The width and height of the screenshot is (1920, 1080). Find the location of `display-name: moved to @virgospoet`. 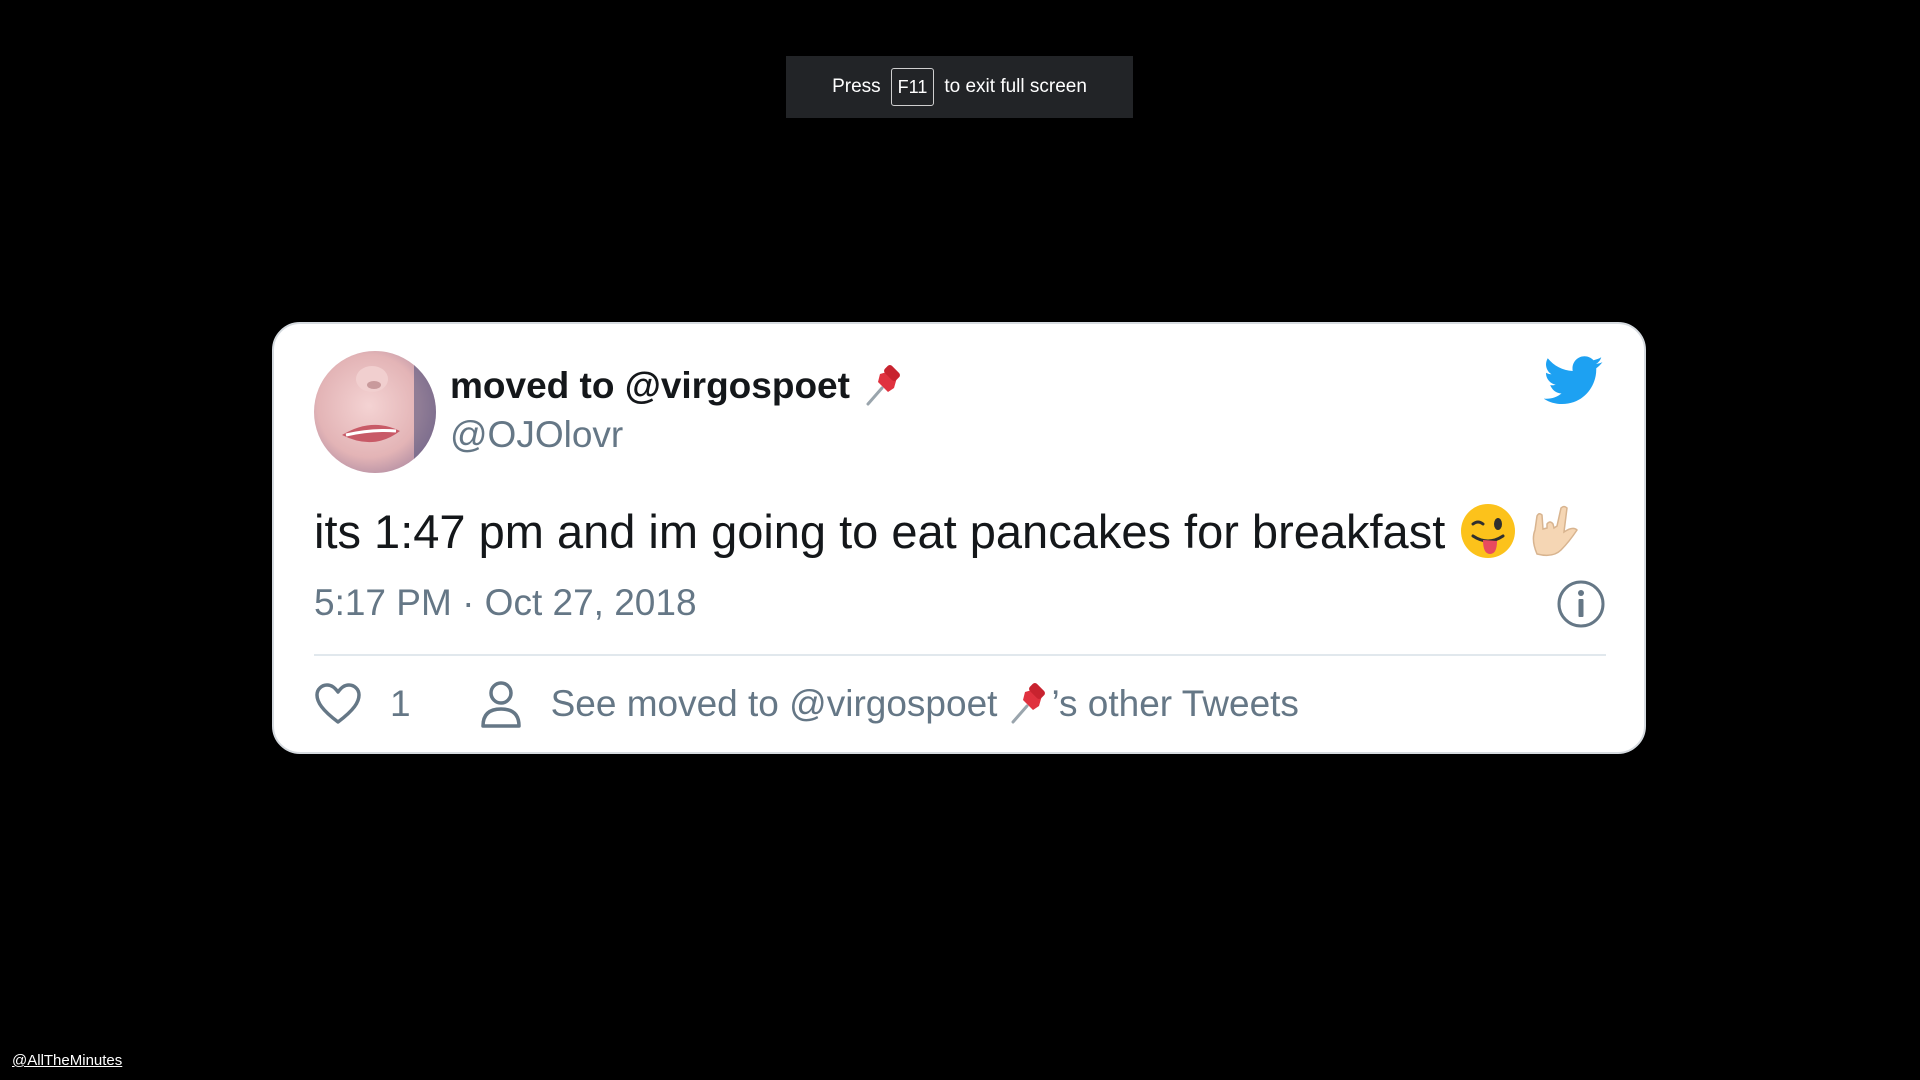

display-name: moved to @virgospoet is located at coordinates (678, 386).